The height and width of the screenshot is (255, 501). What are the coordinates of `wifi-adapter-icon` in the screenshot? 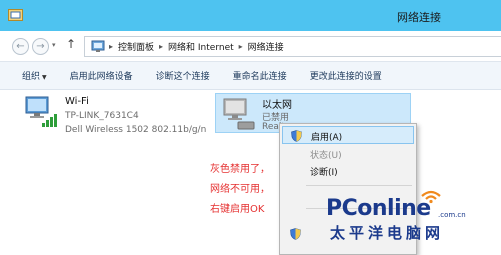 It's located at (41, 111).